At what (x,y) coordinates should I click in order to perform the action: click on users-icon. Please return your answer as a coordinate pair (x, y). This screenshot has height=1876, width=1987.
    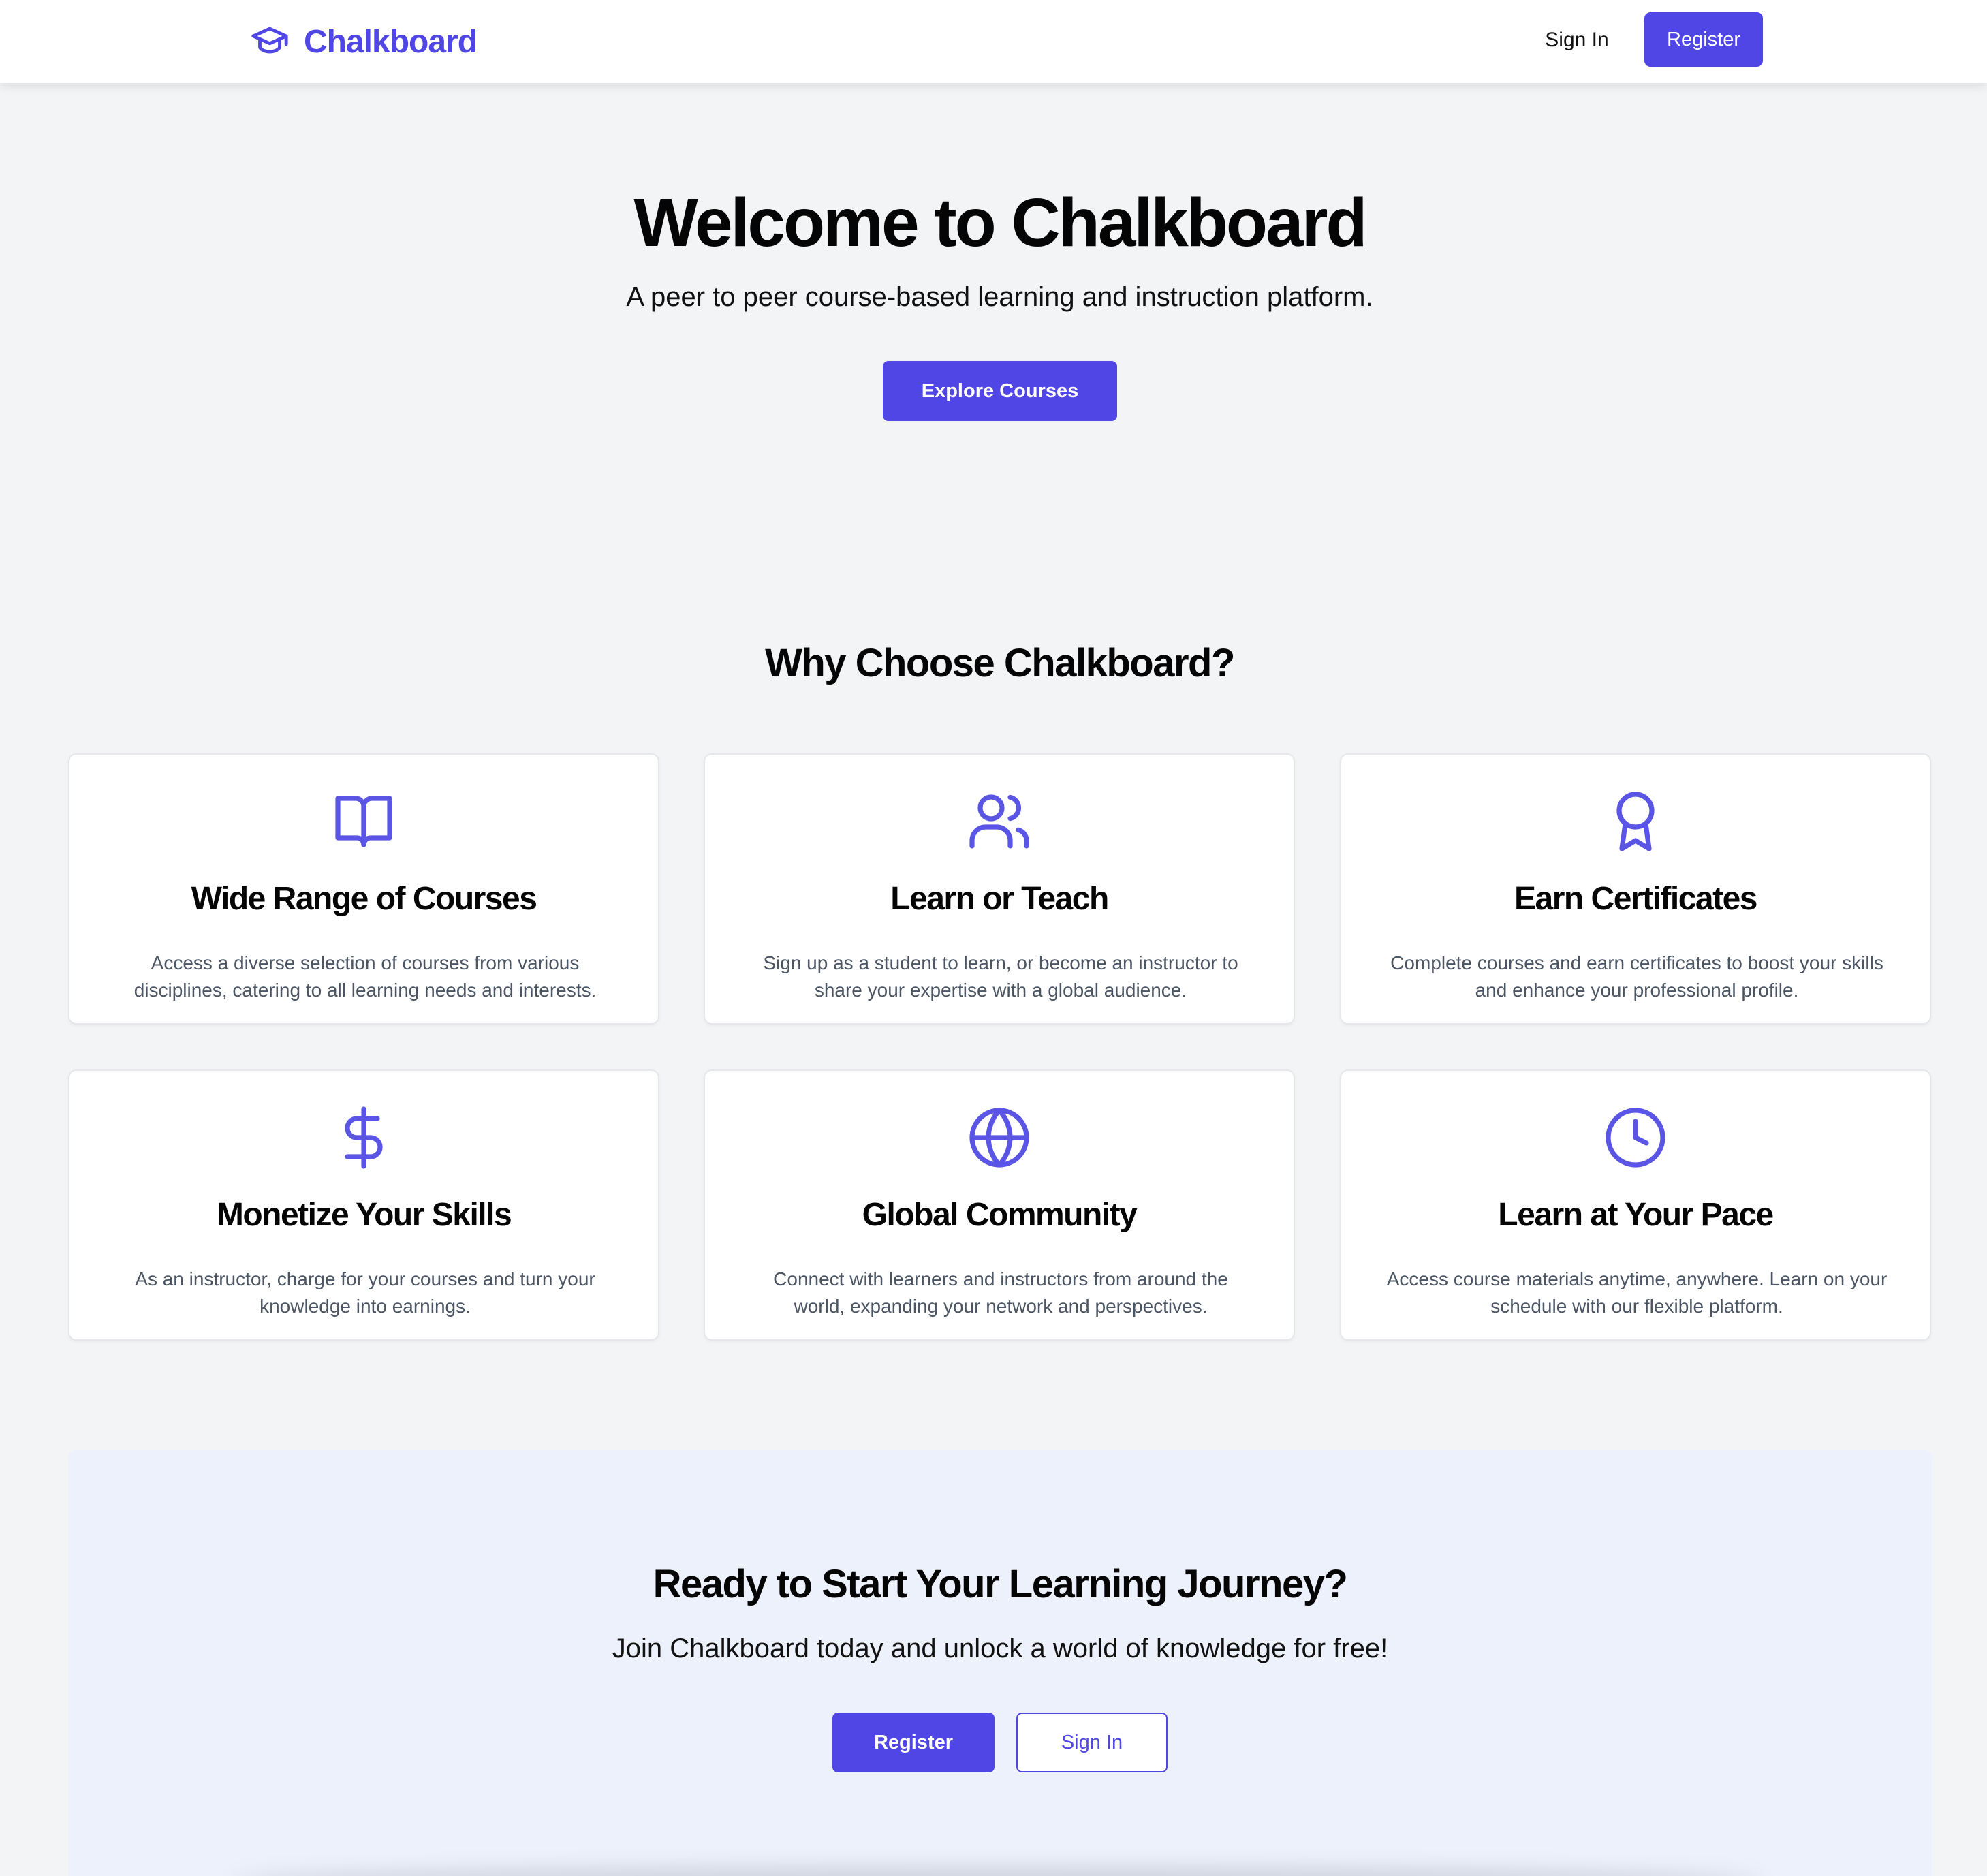
    Looking at the image, I should click on (999, 822).